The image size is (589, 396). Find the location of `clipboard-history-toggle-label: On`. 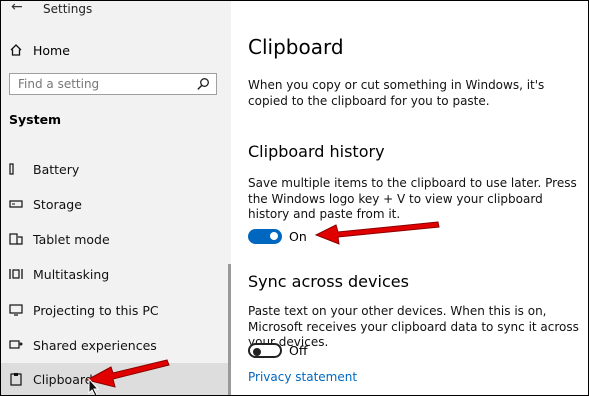

clipboard-history-toggle-label: On is located at coordinates (298, 236).